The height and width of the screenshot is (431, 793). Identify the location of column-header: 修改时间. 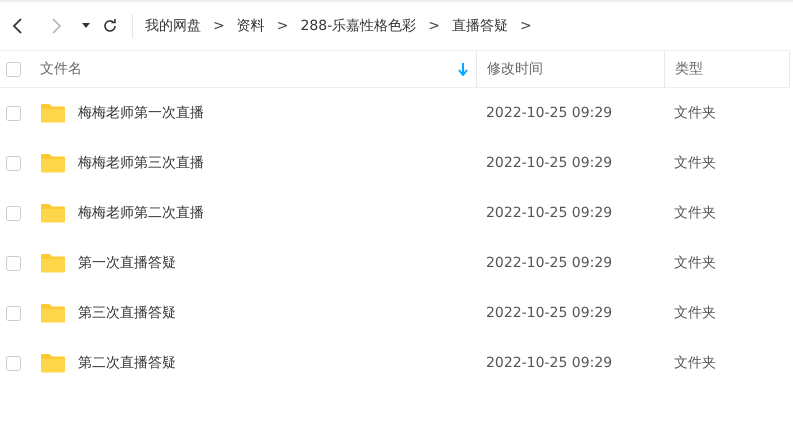
(515, 69).